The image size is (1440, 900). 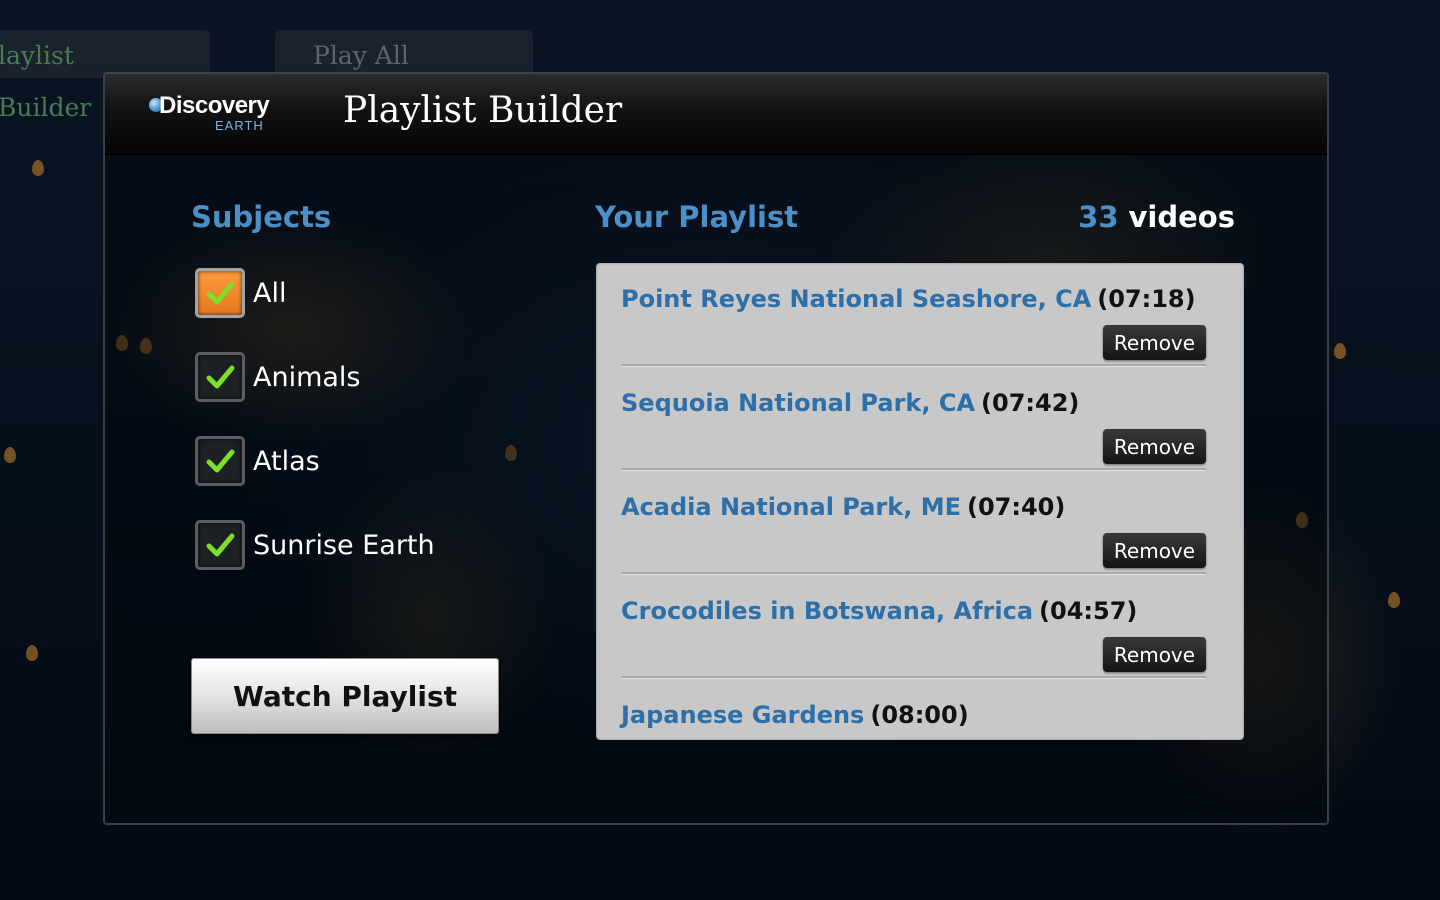 What do you see at coordinates (345, 696) in the screenshot?
I see `watch-playlist-button: Watch Playlist` at bounding box center [345, 696].